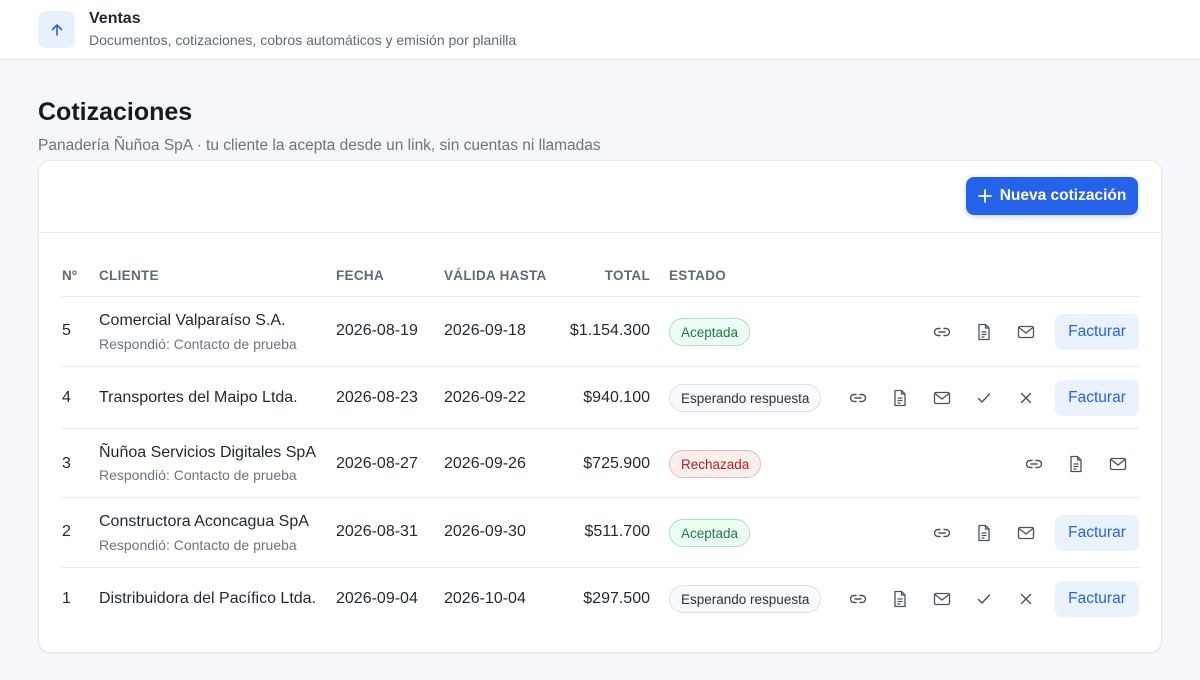  What do you see at coordinates (715, 464) in the screenshot?
I see `status-badge: Rechazada` at bounding box center [715, 464].